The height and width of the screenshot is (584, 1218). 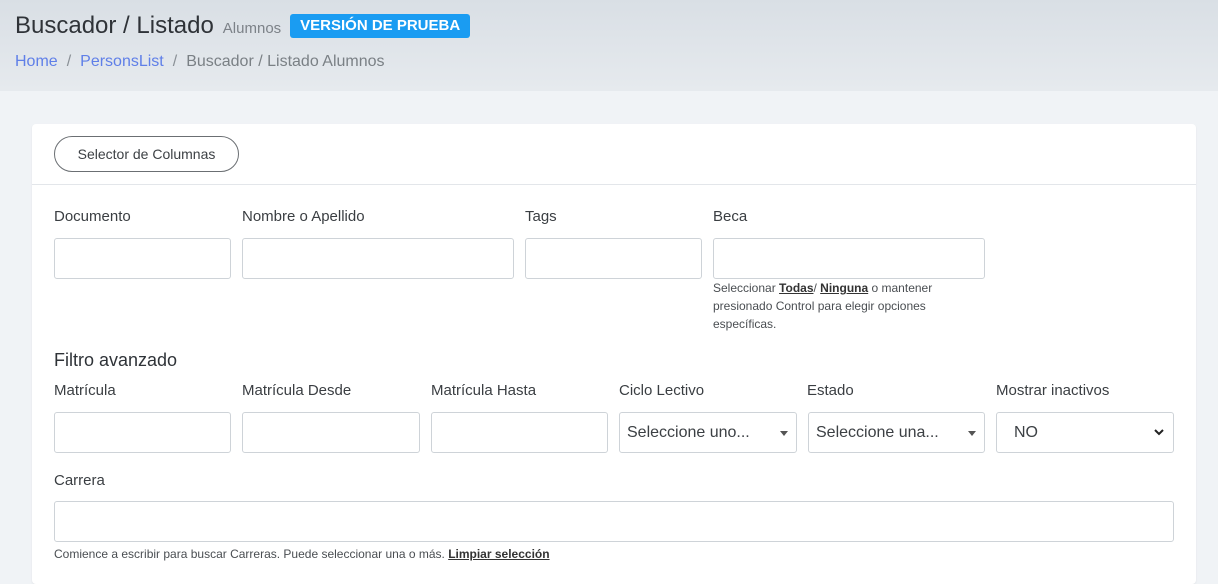 I want to click on matricula-desde-label: Matrícula Desde, so click(x=297, y=390).